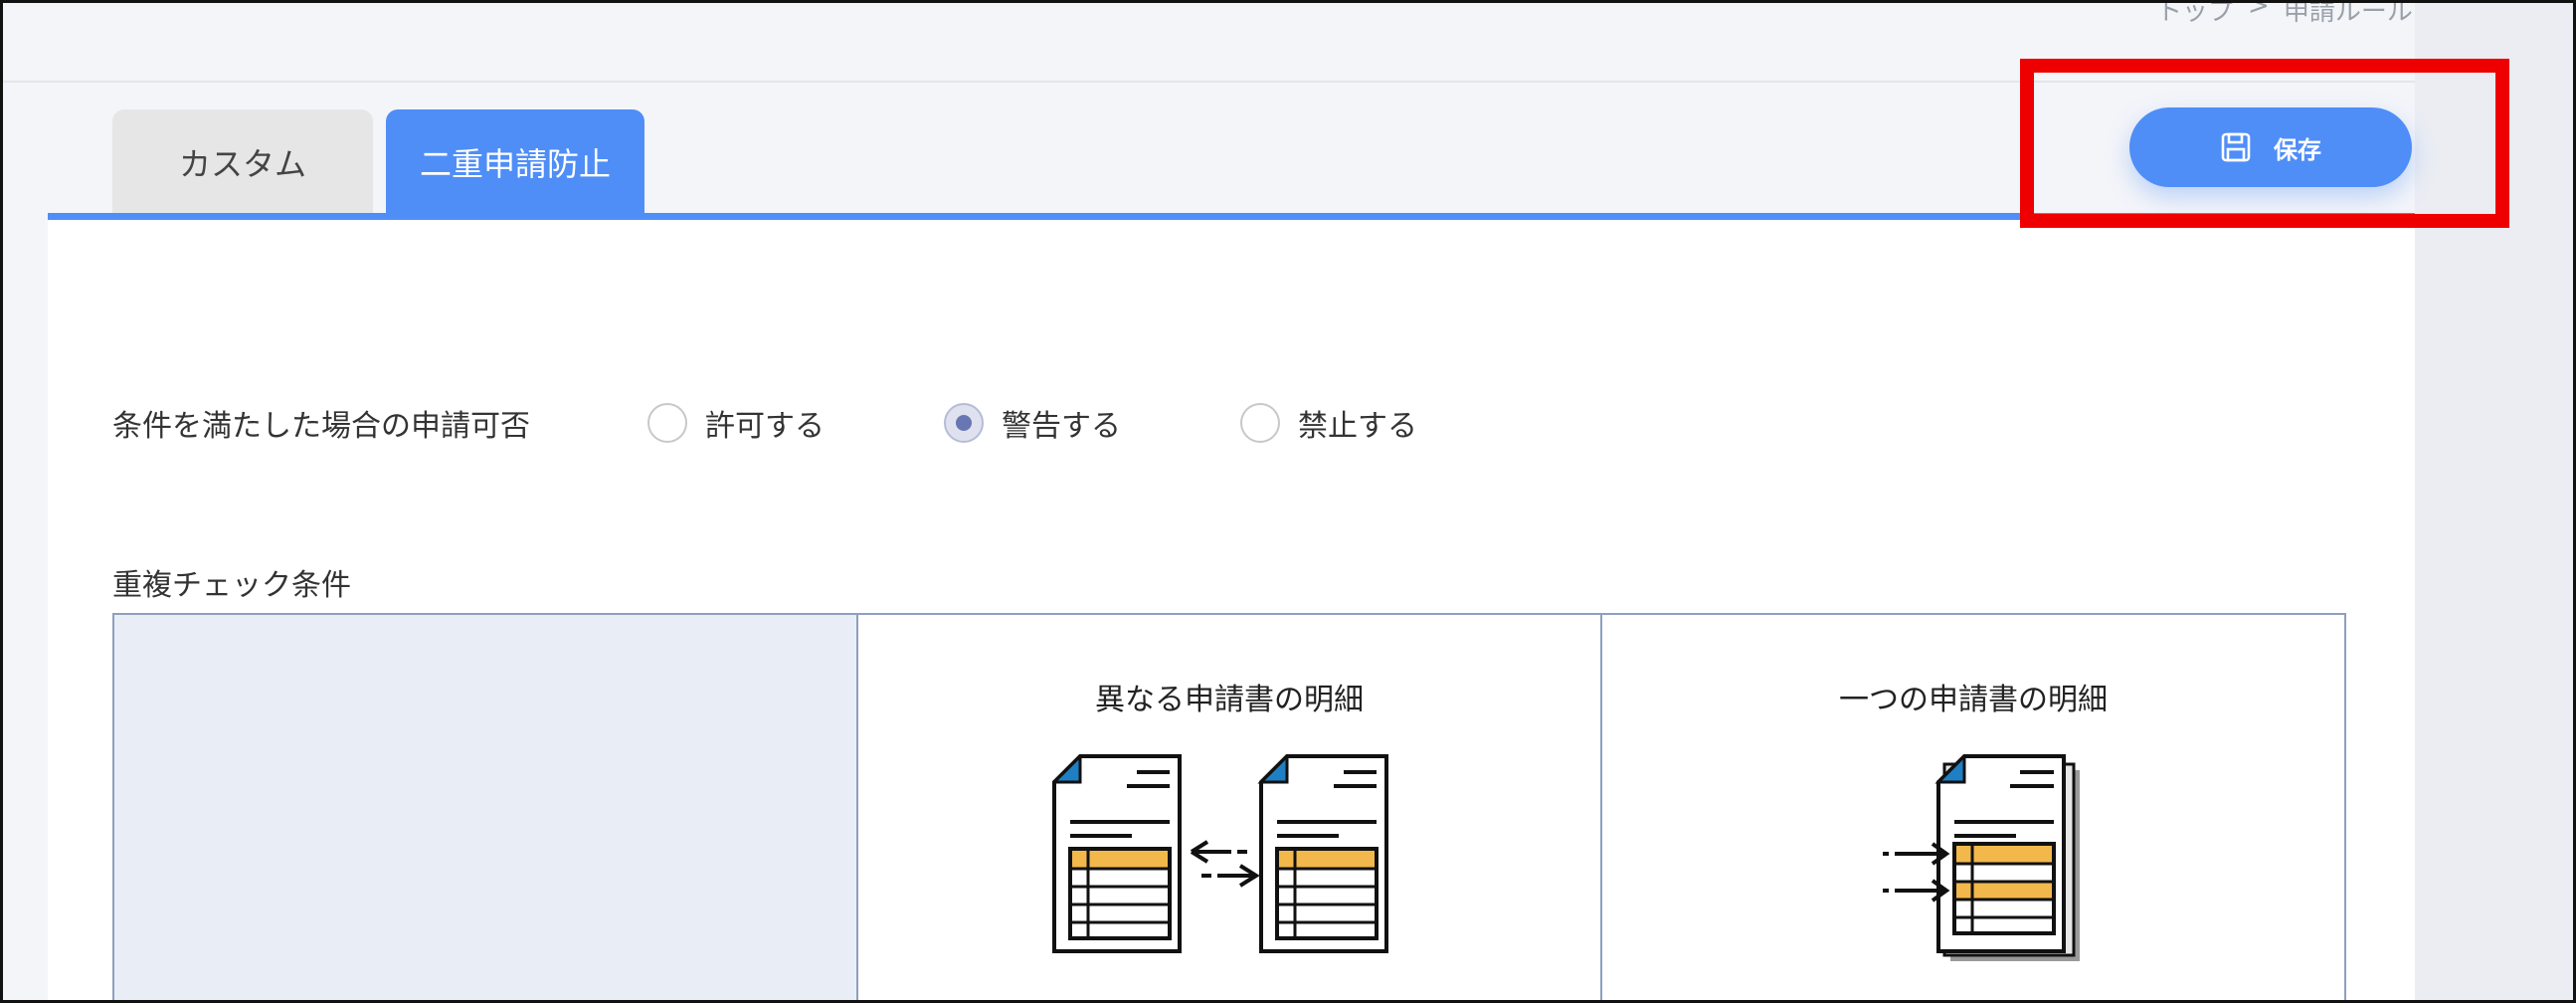 The height and width of the screenshot is (1003, 2576). Describe the element at coordinates (1061, 427) in the screenshot. I see `radio-warn-label: 警告する` at that location.